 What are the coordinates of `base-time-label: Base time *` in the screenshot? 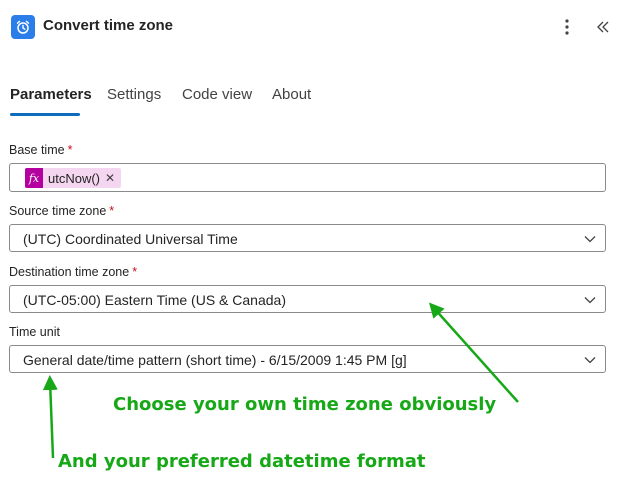 It's located at (40, 150).